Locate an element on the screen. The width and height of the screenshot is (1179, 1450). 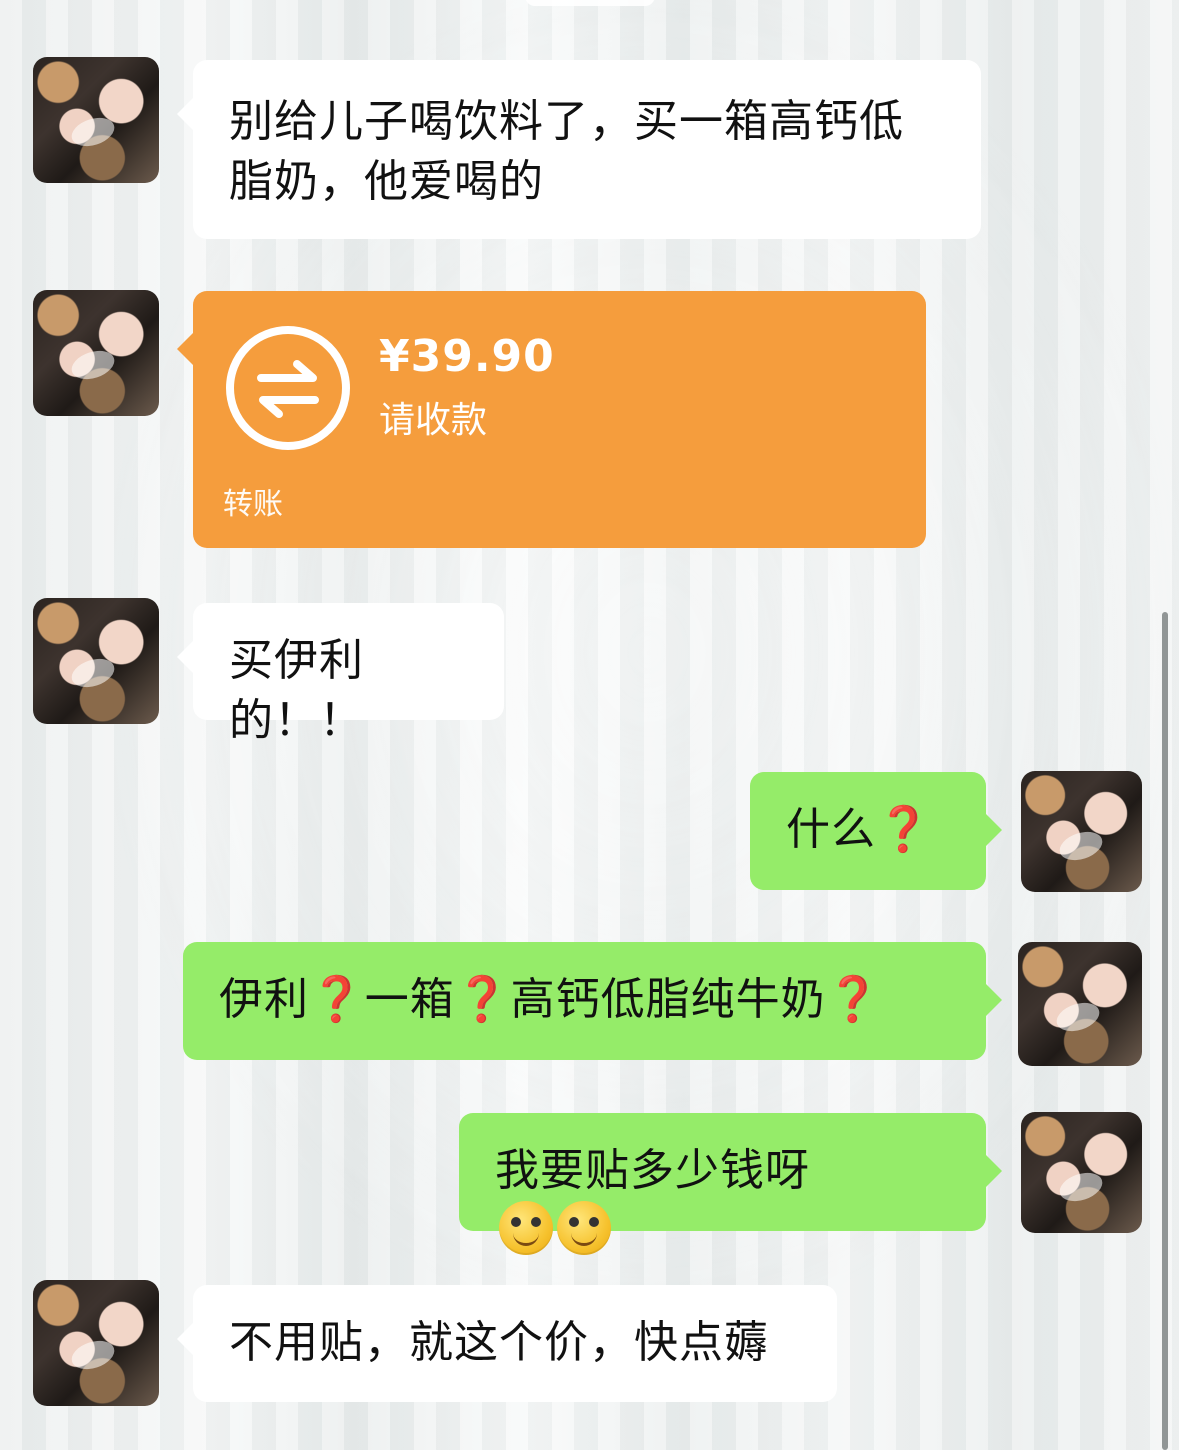
top-handle is located at coordinates (590, 3).